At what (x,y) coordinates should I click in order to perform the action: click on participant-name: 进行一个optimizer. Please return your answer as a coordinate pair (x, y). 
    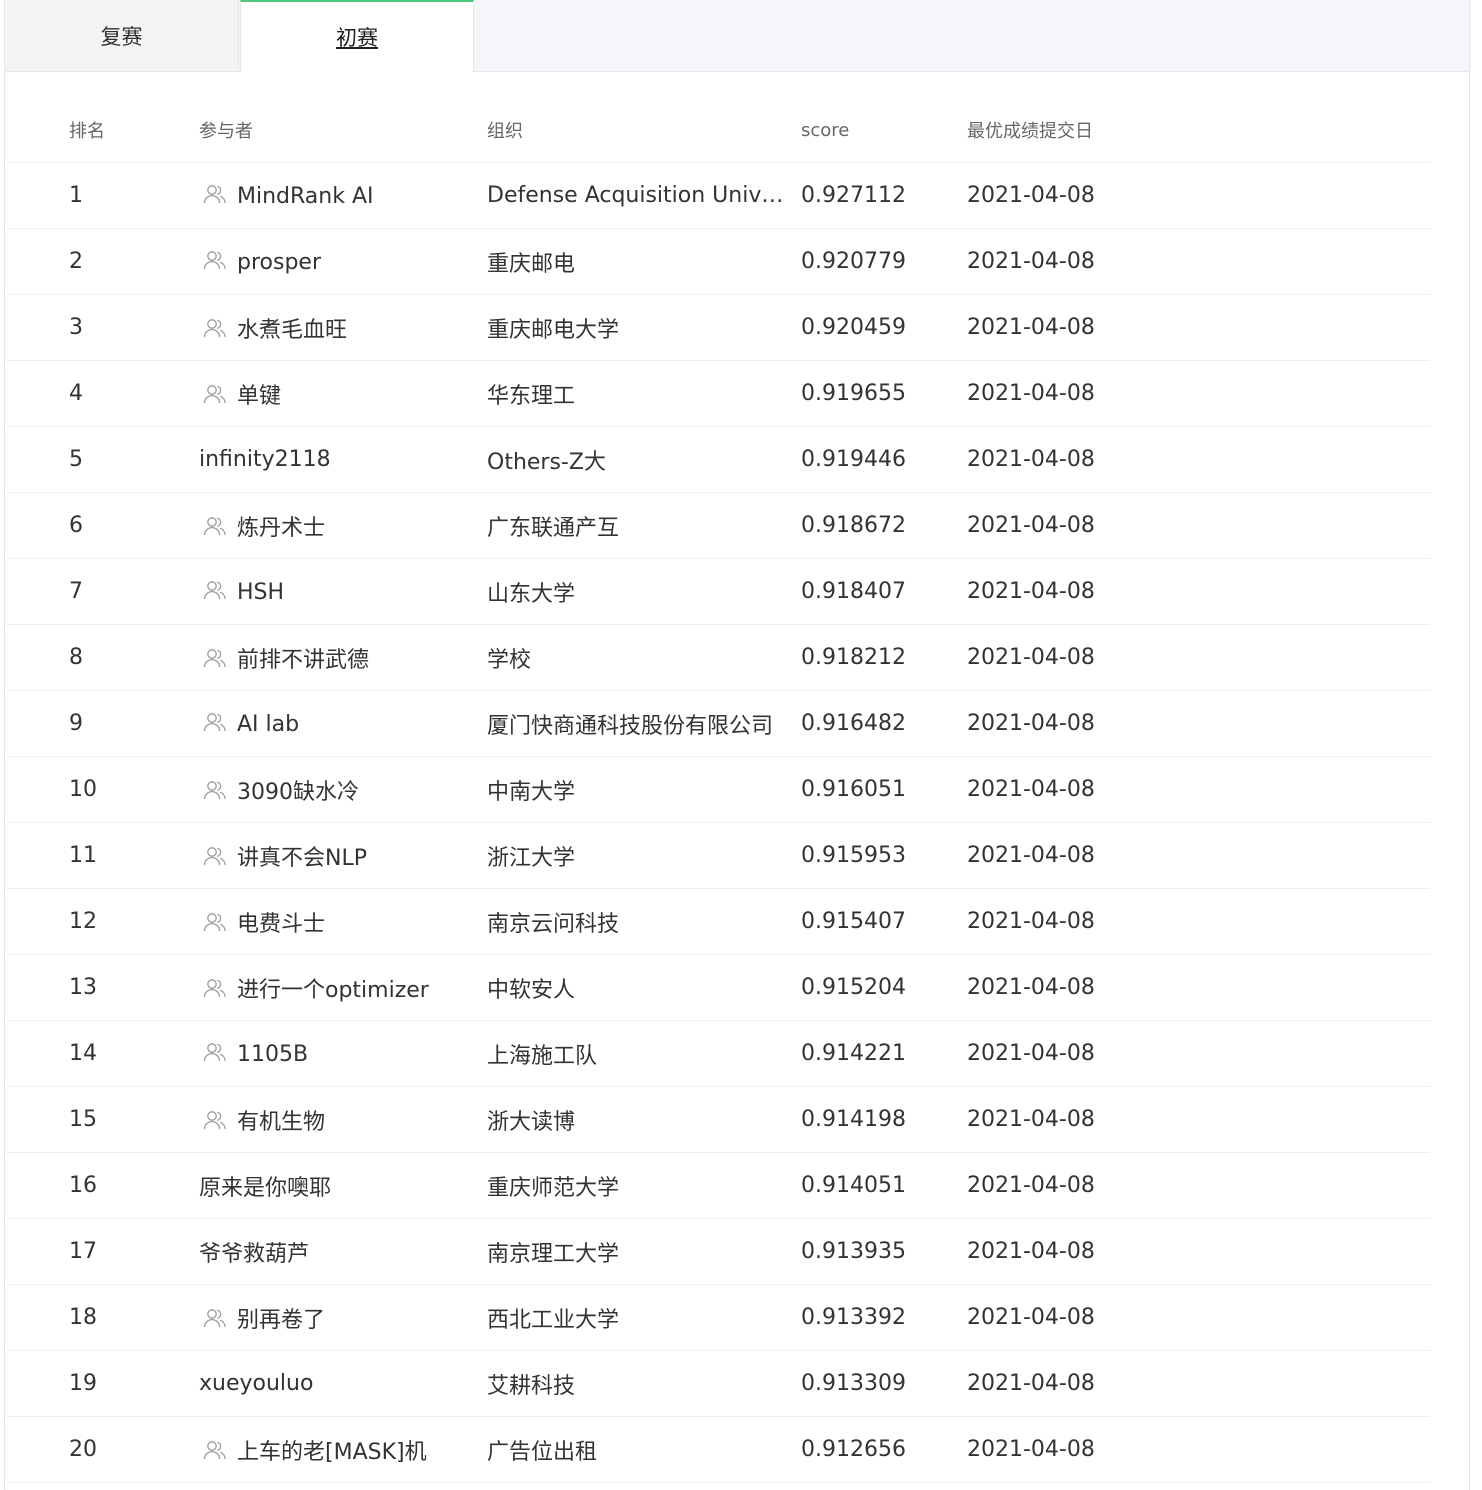
    Looking at the image, I should click on (333, 990).